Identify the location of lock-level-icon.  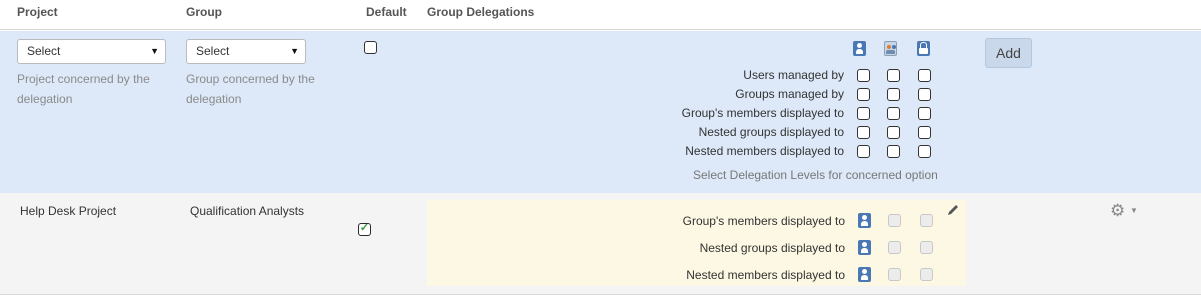
(923, 48).